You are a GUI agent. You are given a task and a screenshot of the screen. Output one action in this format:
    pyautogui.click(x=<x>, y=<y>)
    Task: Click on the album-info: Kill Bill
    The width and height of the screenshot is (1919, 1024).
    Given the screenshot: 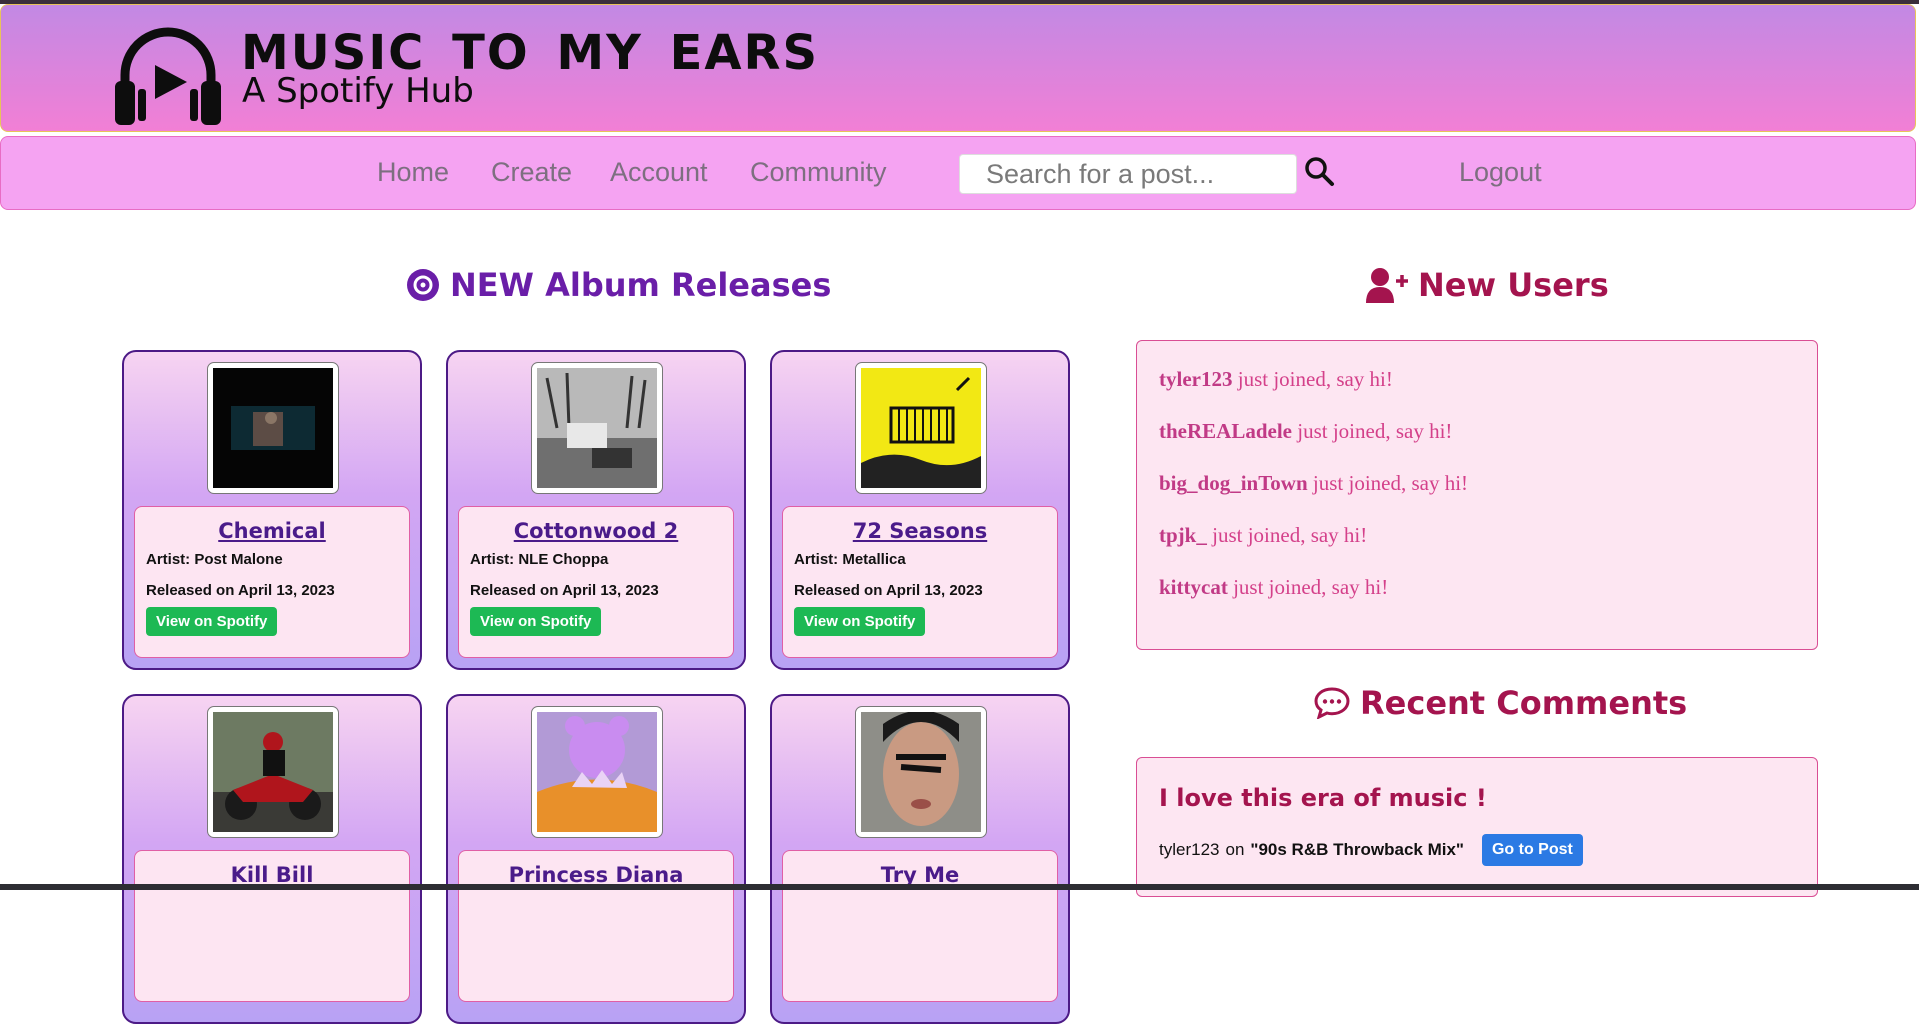 What is the action you would take?
    pyautogui.click(x=272, y=926)
    